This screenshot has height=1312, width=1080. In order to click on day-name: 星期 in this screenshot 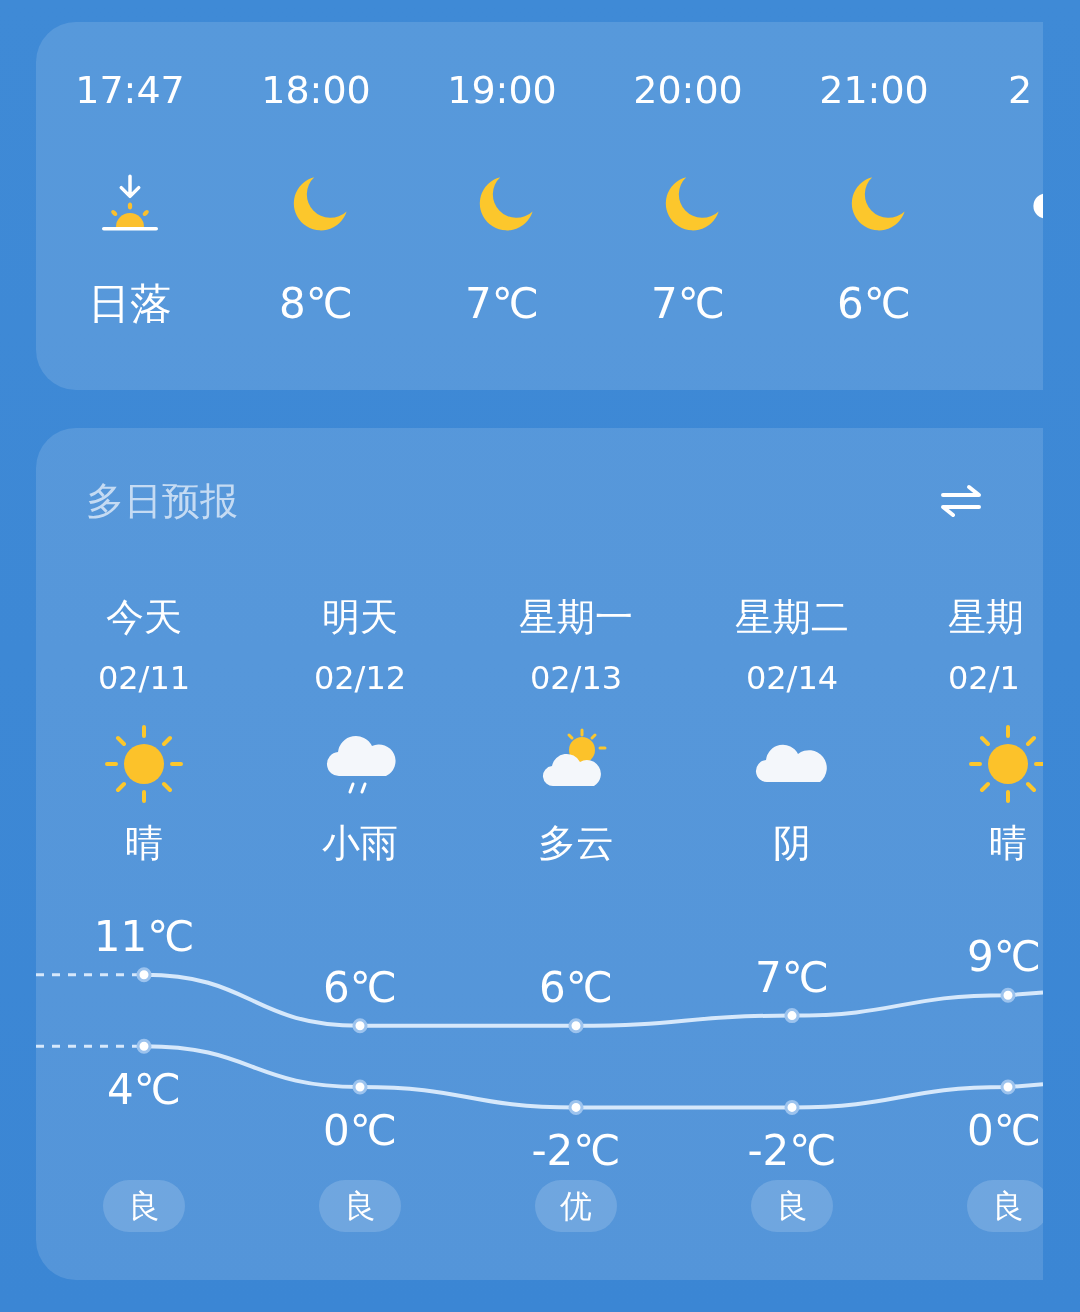, I will do `click(986, 617)`.